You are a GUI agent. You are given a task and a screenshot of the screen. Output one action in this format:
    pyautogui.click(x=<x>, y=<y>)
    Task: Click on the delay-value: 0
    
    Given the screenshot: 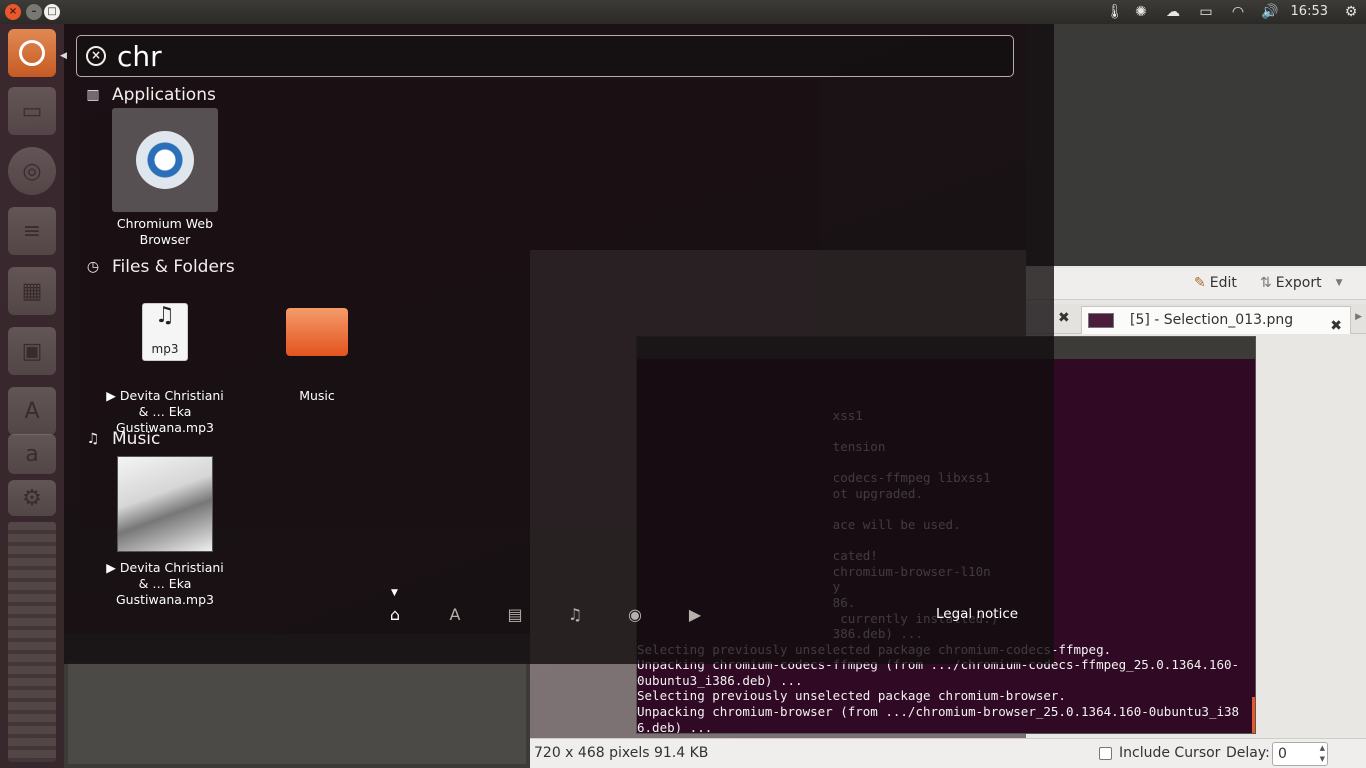 What is the action you would take?
    pyautogui.click(x=1282, y=754)
    